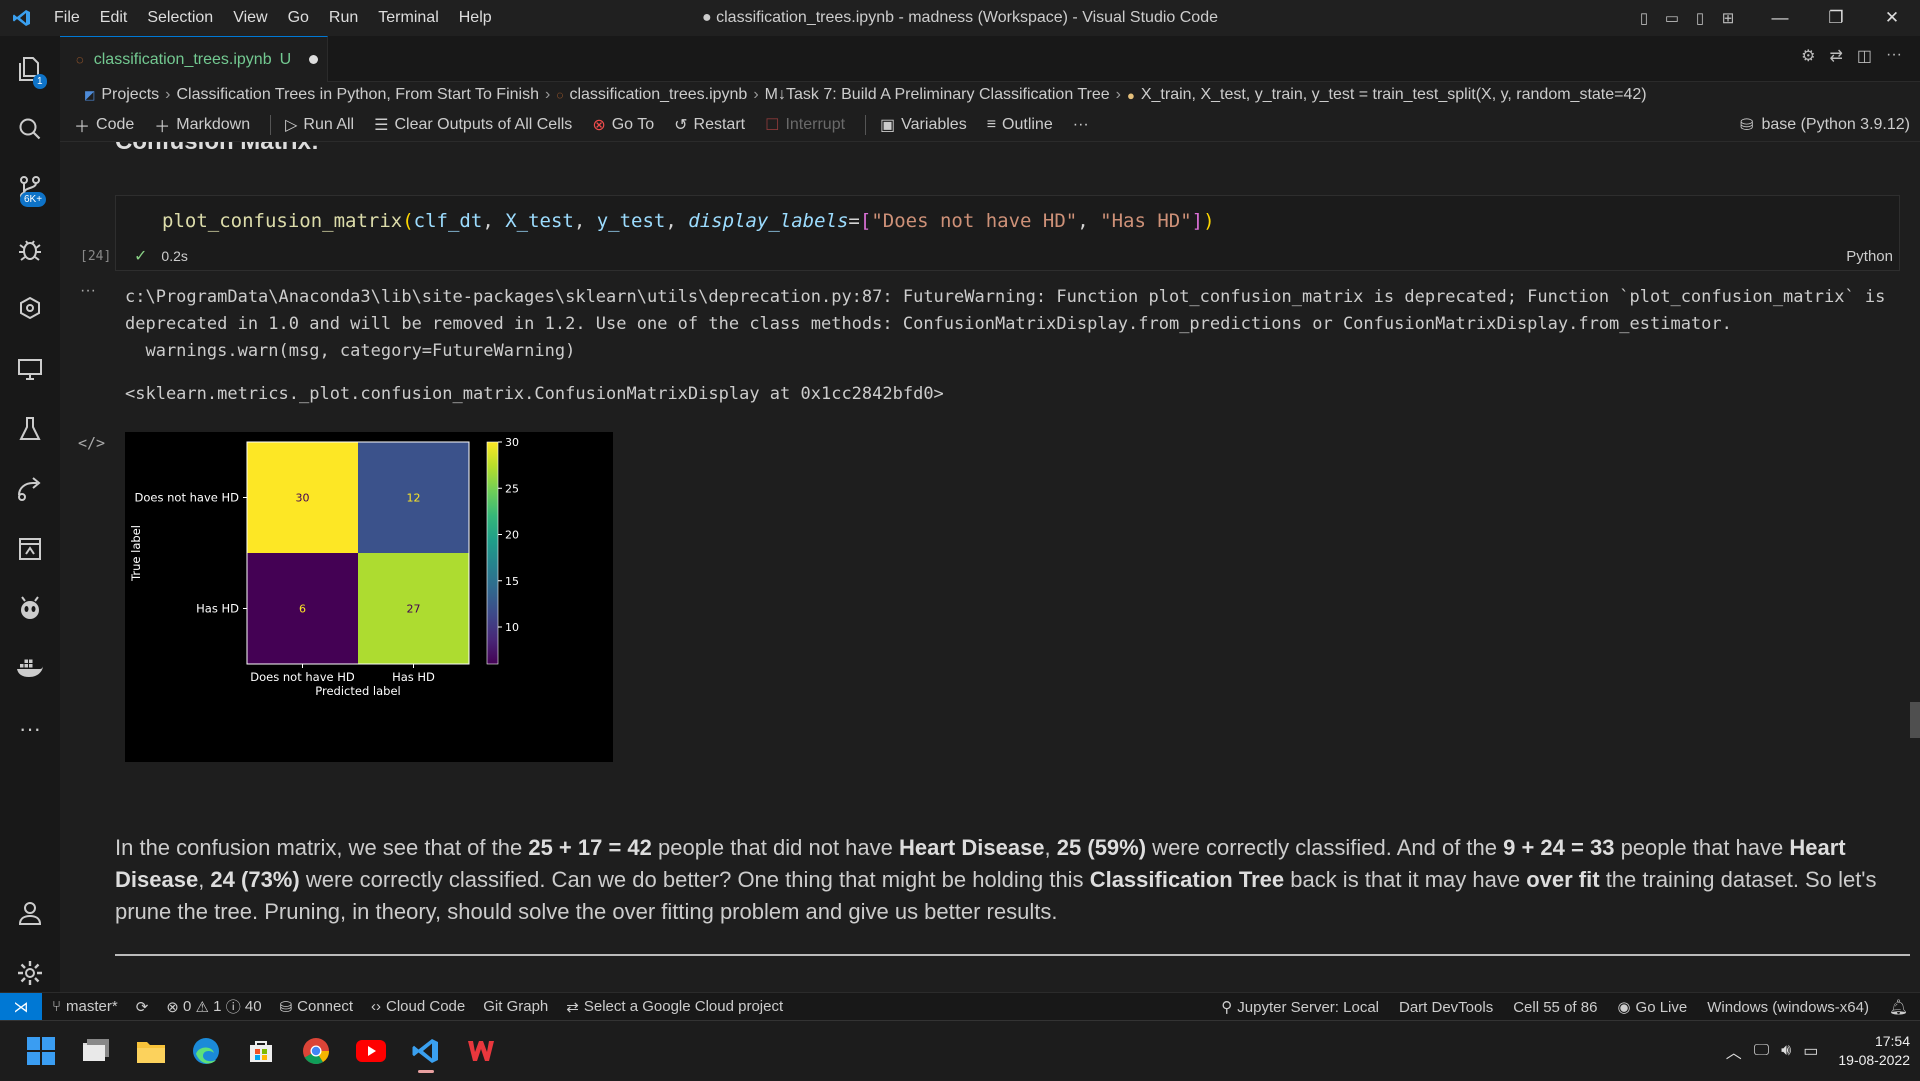 The width and height of the screenshot is (1920, 1081). I want to click on y-tick-label: Does not have HD, so click(187, 498).